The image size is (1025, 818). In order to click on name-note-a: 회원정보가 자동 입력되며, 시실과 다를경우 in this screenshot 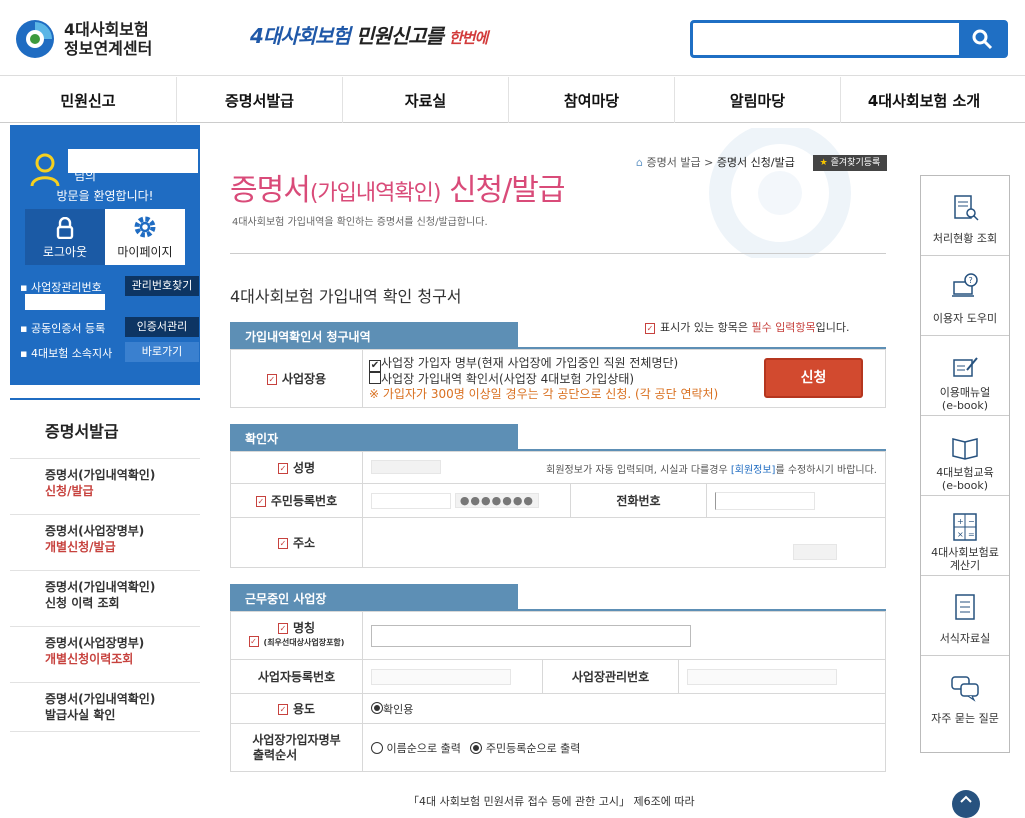, I will do `click(638, 470)`.